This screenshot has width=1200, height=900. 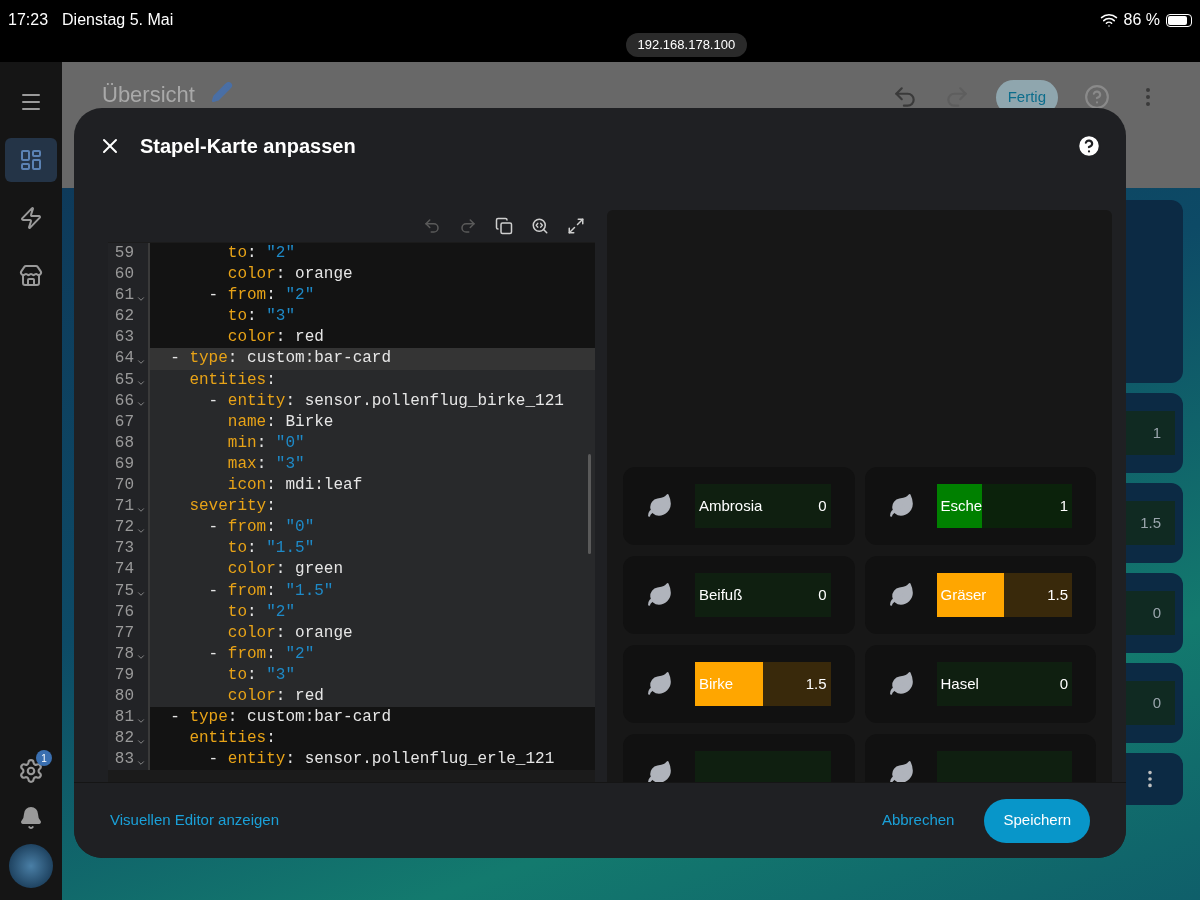 I want to click on store-icon, so click(x=31, y=276).